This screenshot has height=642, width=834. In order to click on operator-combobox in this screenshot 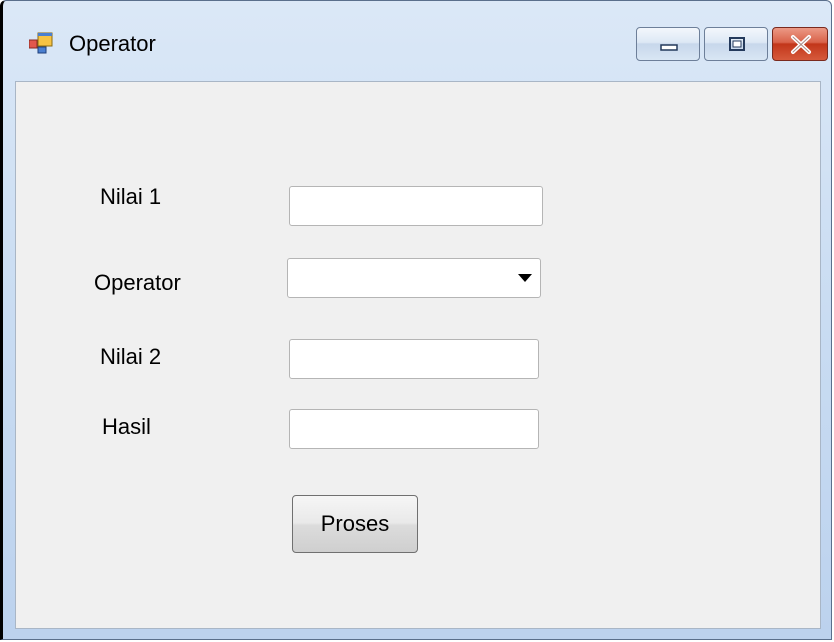, I will do `click(414, 278)`.